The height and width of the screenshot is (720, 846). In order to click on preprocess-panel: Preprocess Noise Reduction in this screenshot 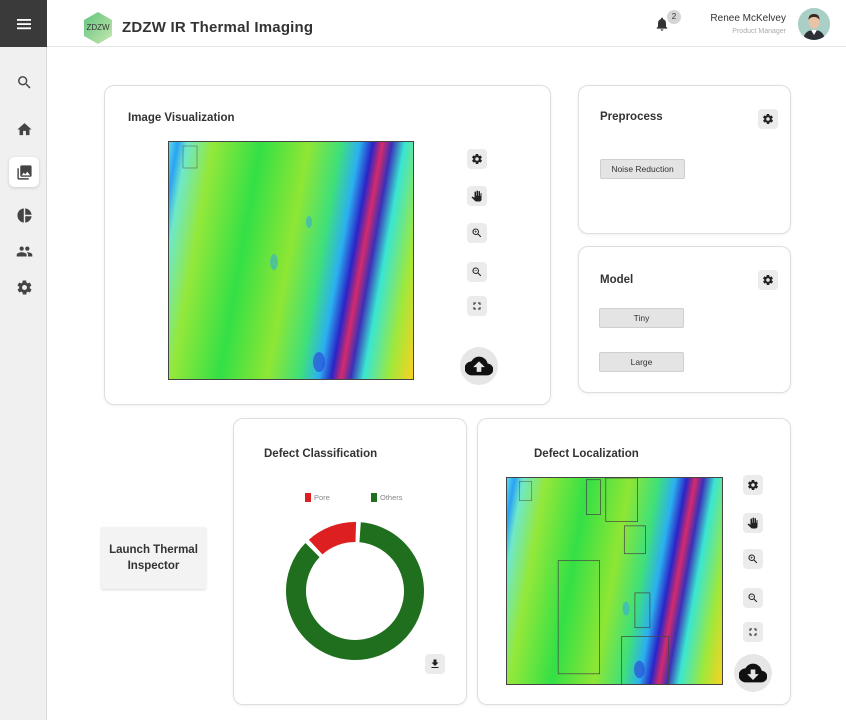, I will do `click(684, 159)`.